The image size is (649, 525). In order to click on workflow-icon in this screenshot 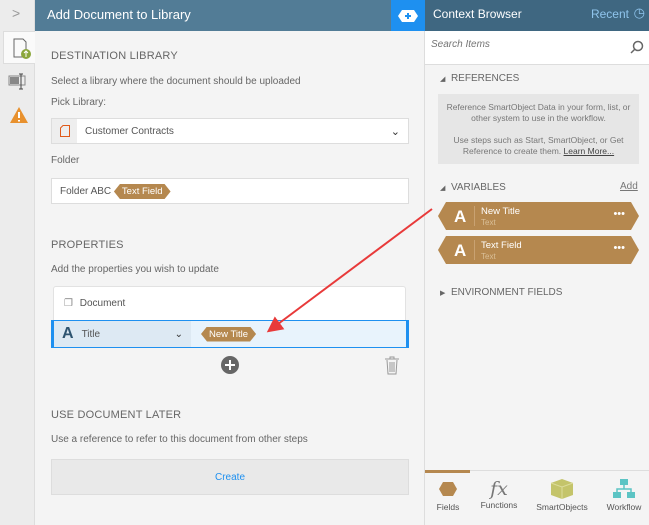, I will do `click(624, 488)`.